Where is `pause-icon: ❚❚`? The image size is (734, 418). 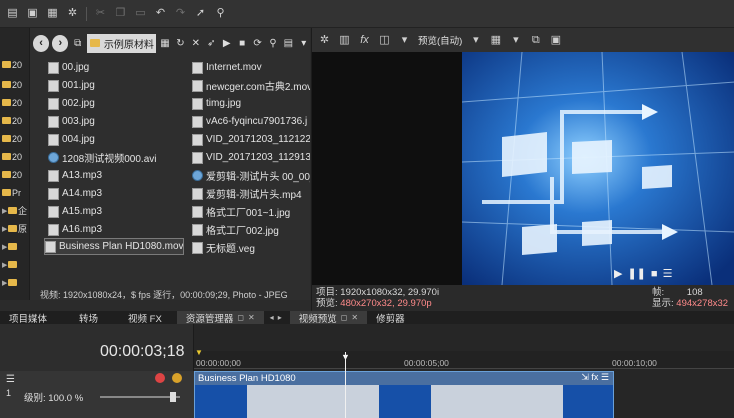
pause-icon: ❚❚ is located at coordinates (636, 273).